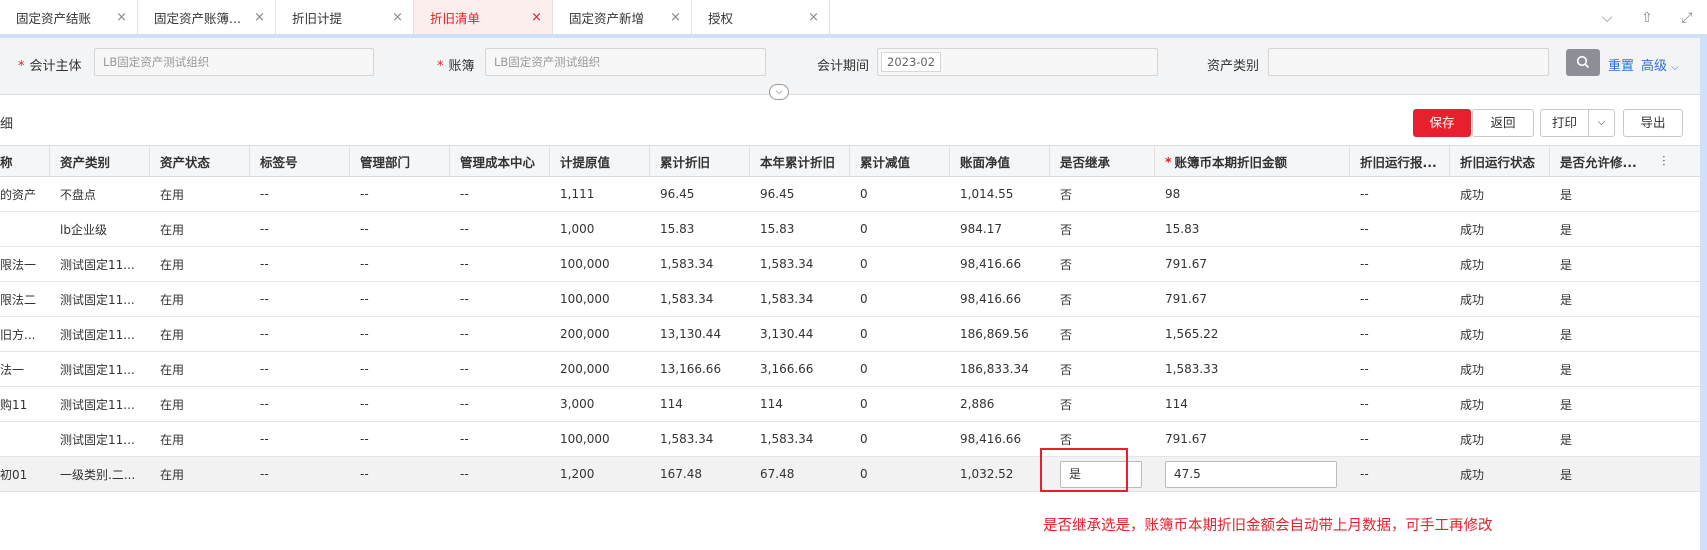  Describe the element at coordinates (500, 161) in the screenshot. I see `col-cost-center: 管理成本中心` at that location.